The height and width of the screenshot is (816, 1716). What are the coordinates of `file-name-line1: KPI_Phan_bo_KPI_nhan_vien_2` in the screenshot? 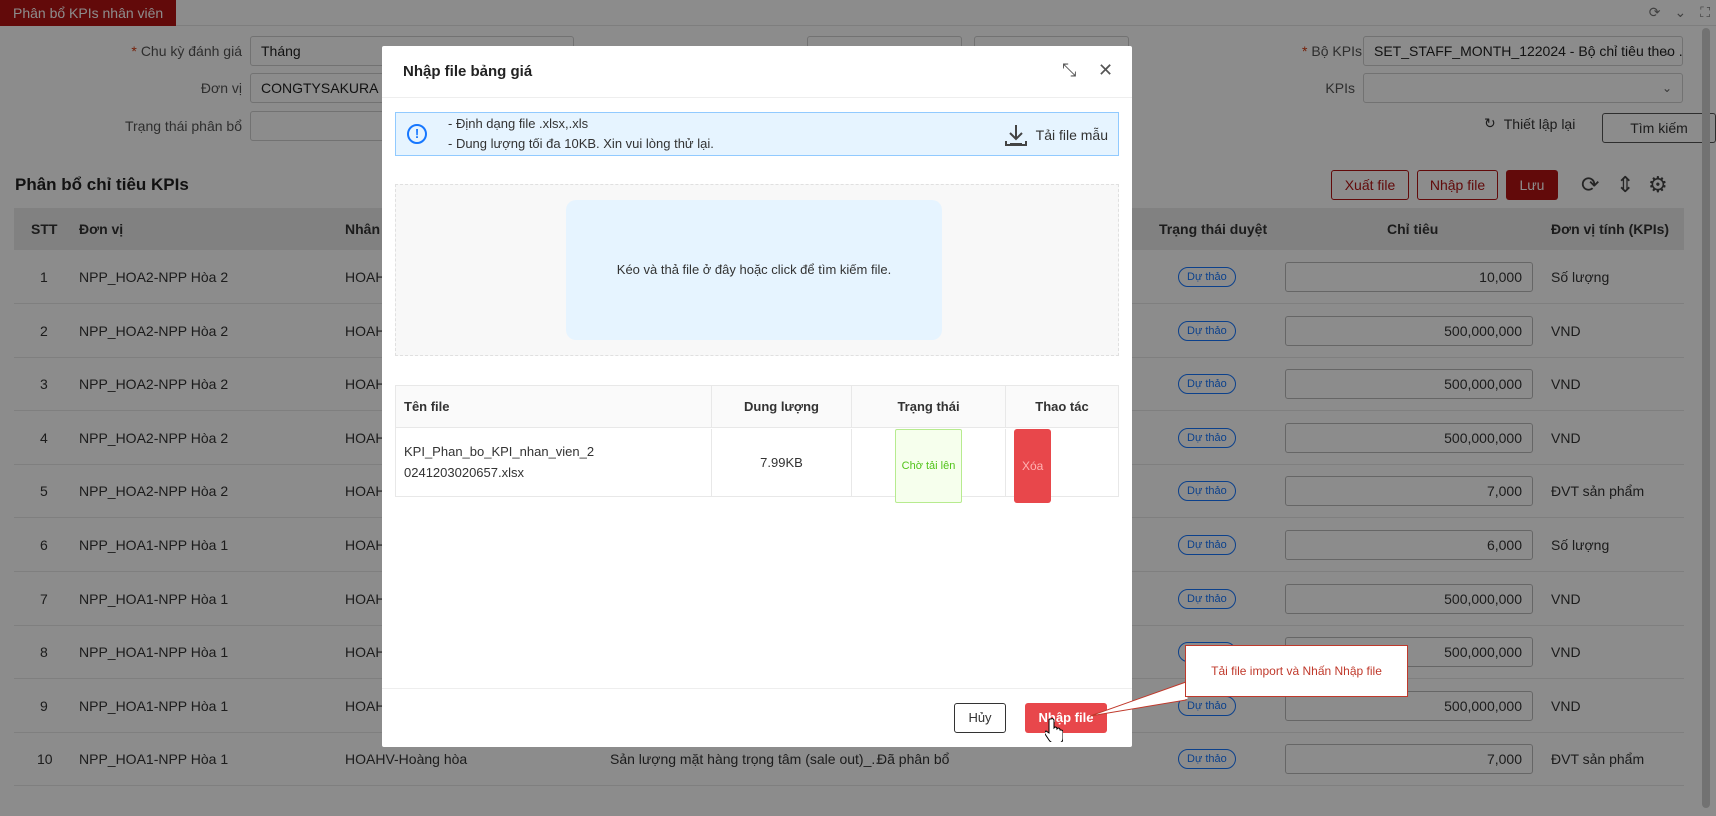 It's located at (499, 451).